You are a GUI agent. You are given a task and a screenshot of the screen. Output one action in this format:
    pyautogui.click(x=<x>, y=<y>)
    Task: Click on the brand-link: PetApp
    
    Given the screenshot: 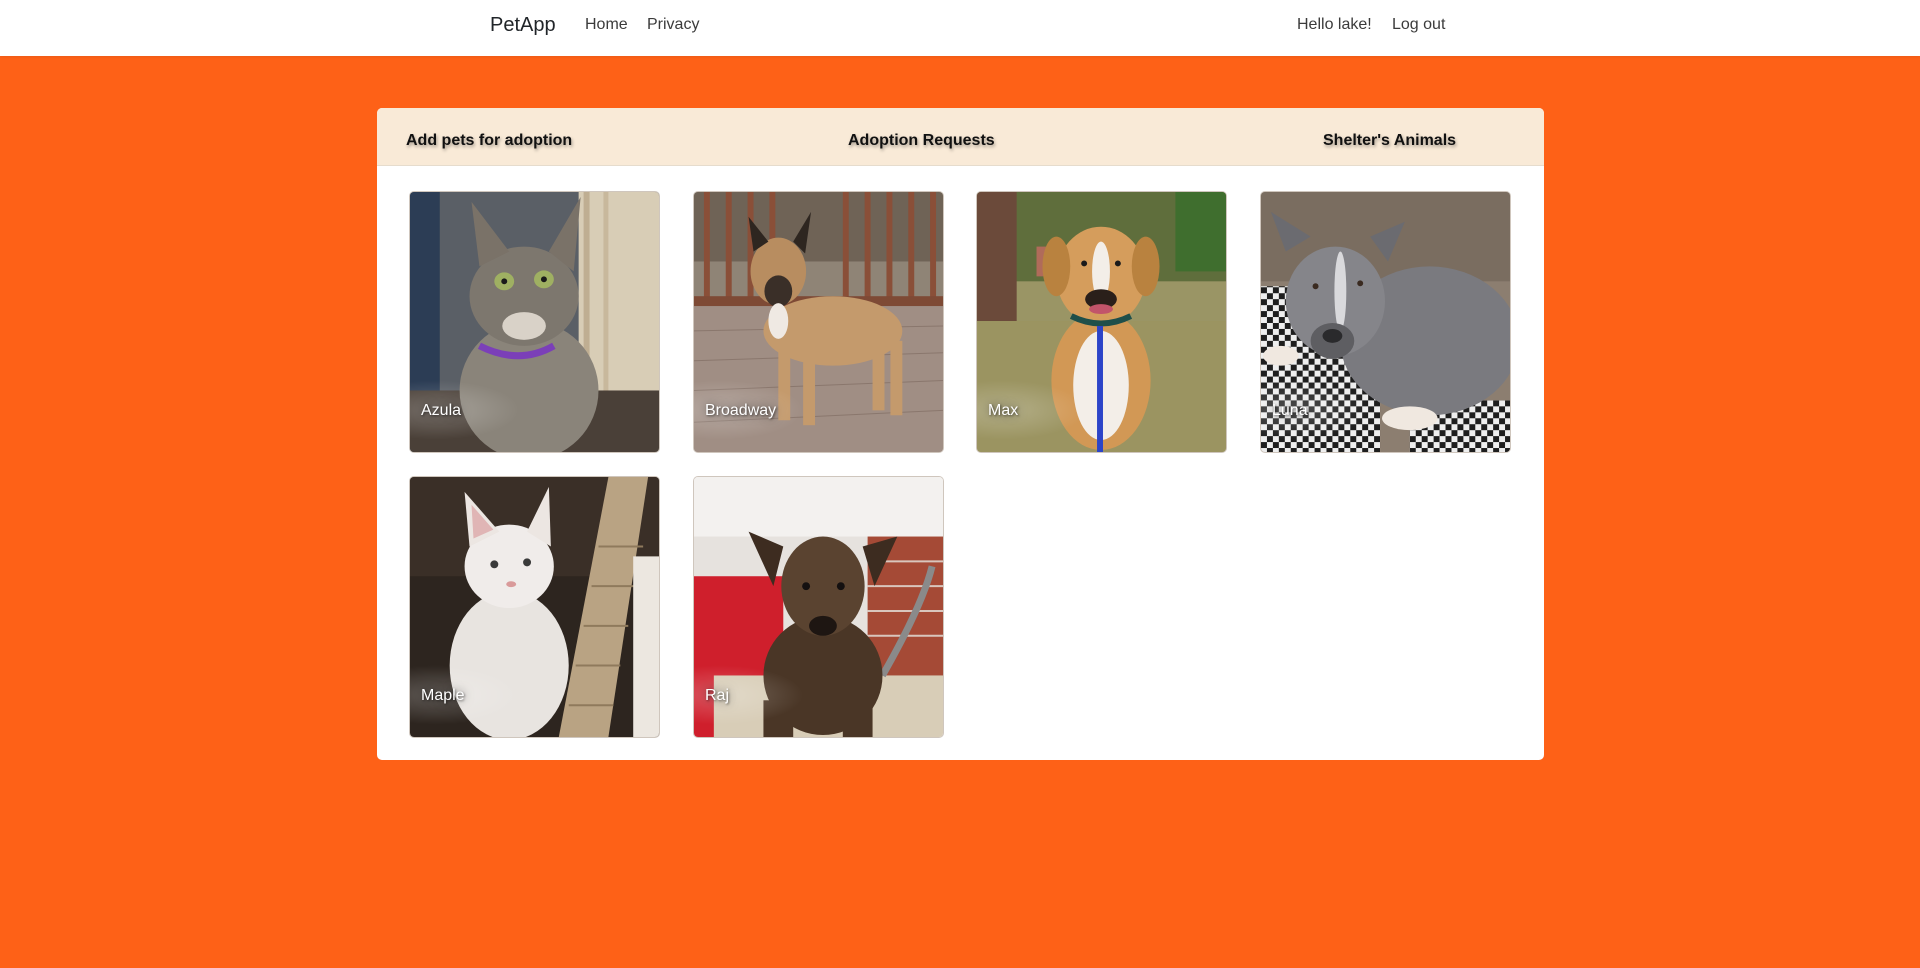 What is the action you would take?
    pyautogui.click(x=523, y=25)
    